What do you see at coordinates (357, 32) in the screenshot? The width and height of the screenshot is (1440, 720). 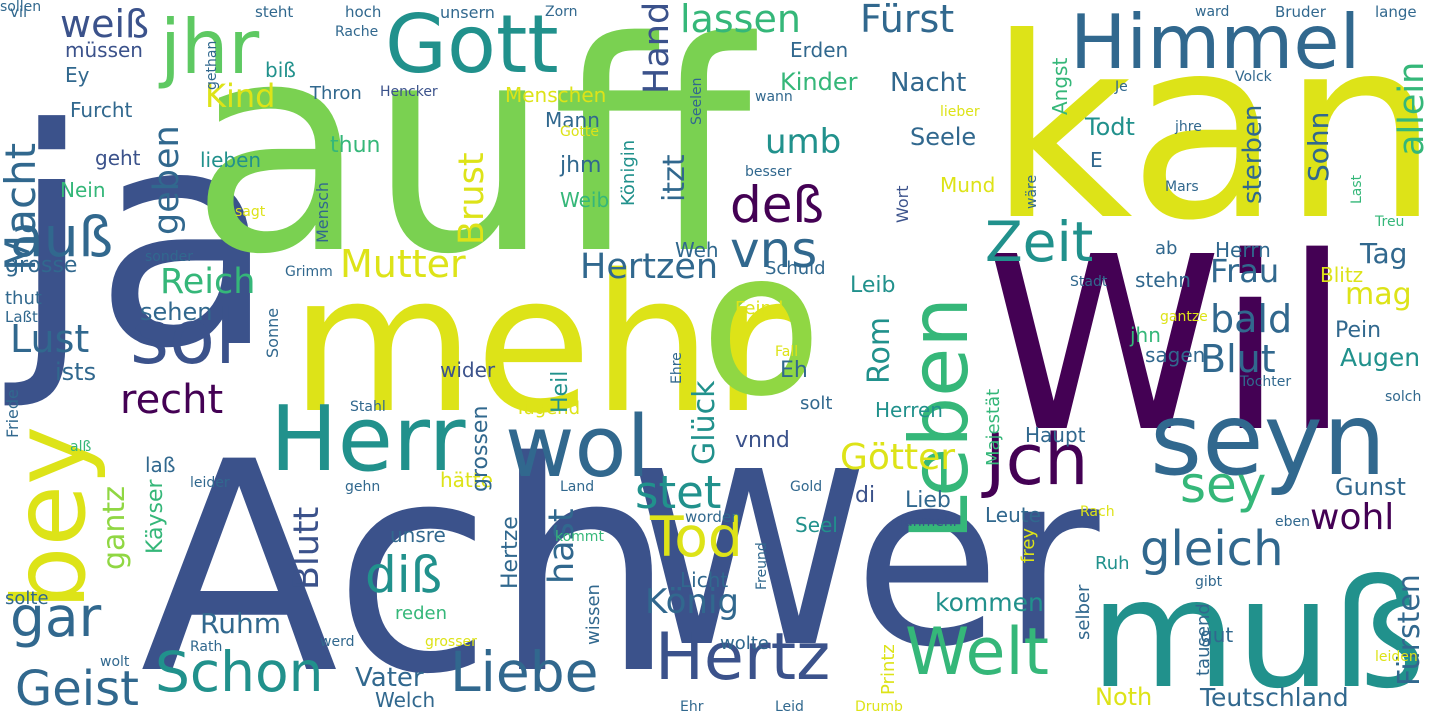 I see `word-rache: Rache` at bounding box center [357, 32].